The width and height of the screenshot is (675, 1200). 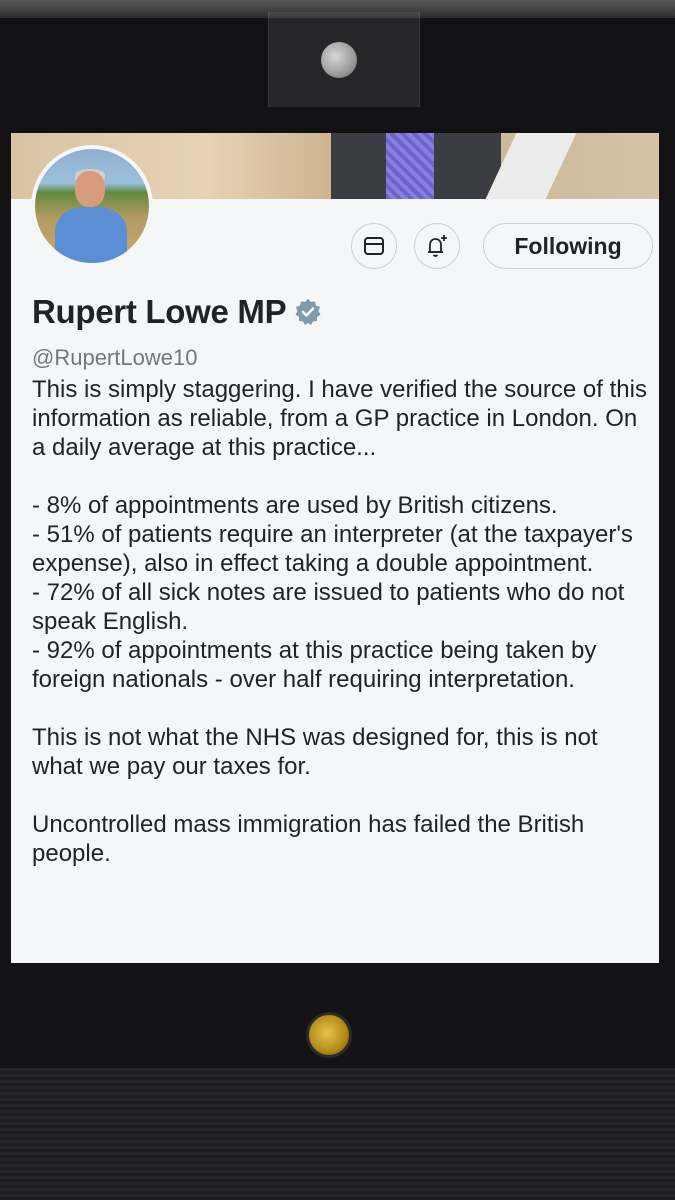 What do you see at coordinates (90, 189) in the screenshot?
I see `avatar-head` at bounding box center [90, 189].